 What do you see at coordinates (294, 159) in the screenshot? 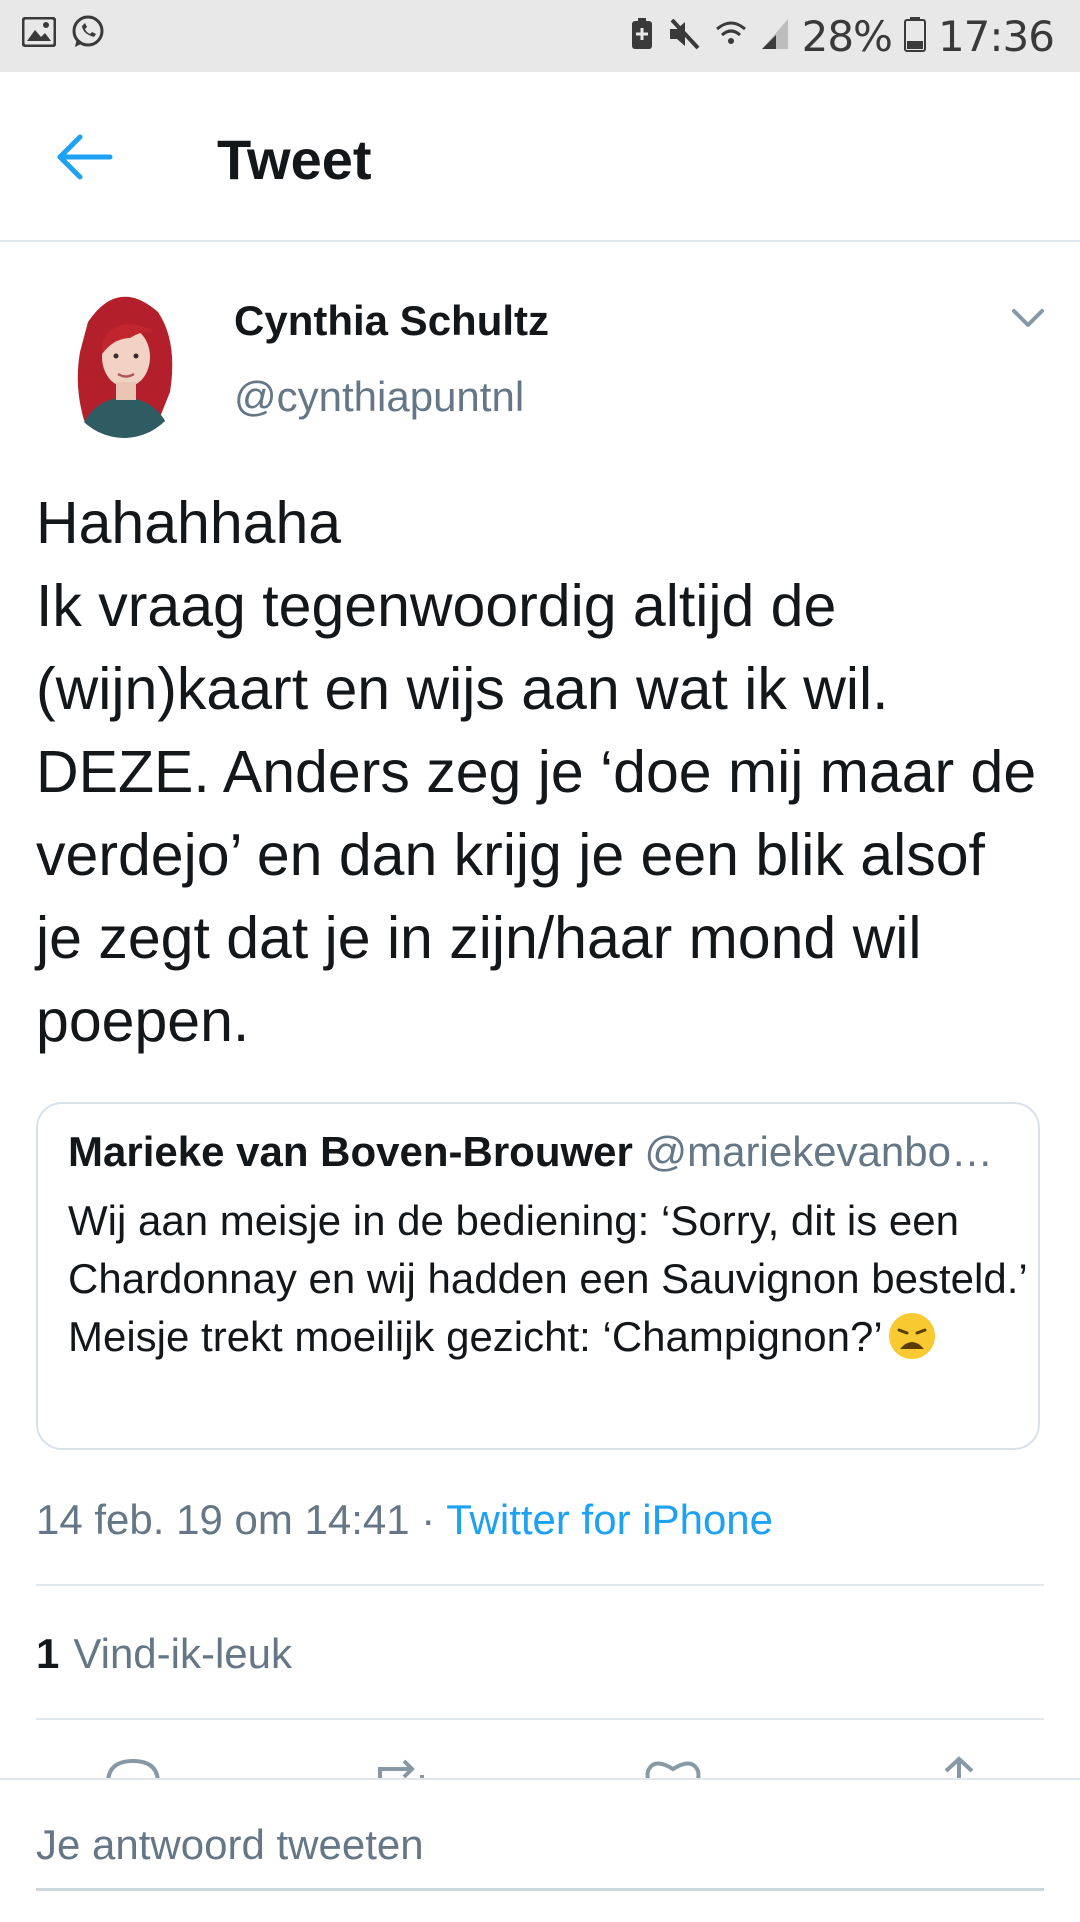
I see `page-title: Tweet` at bounding box center [294, 159].